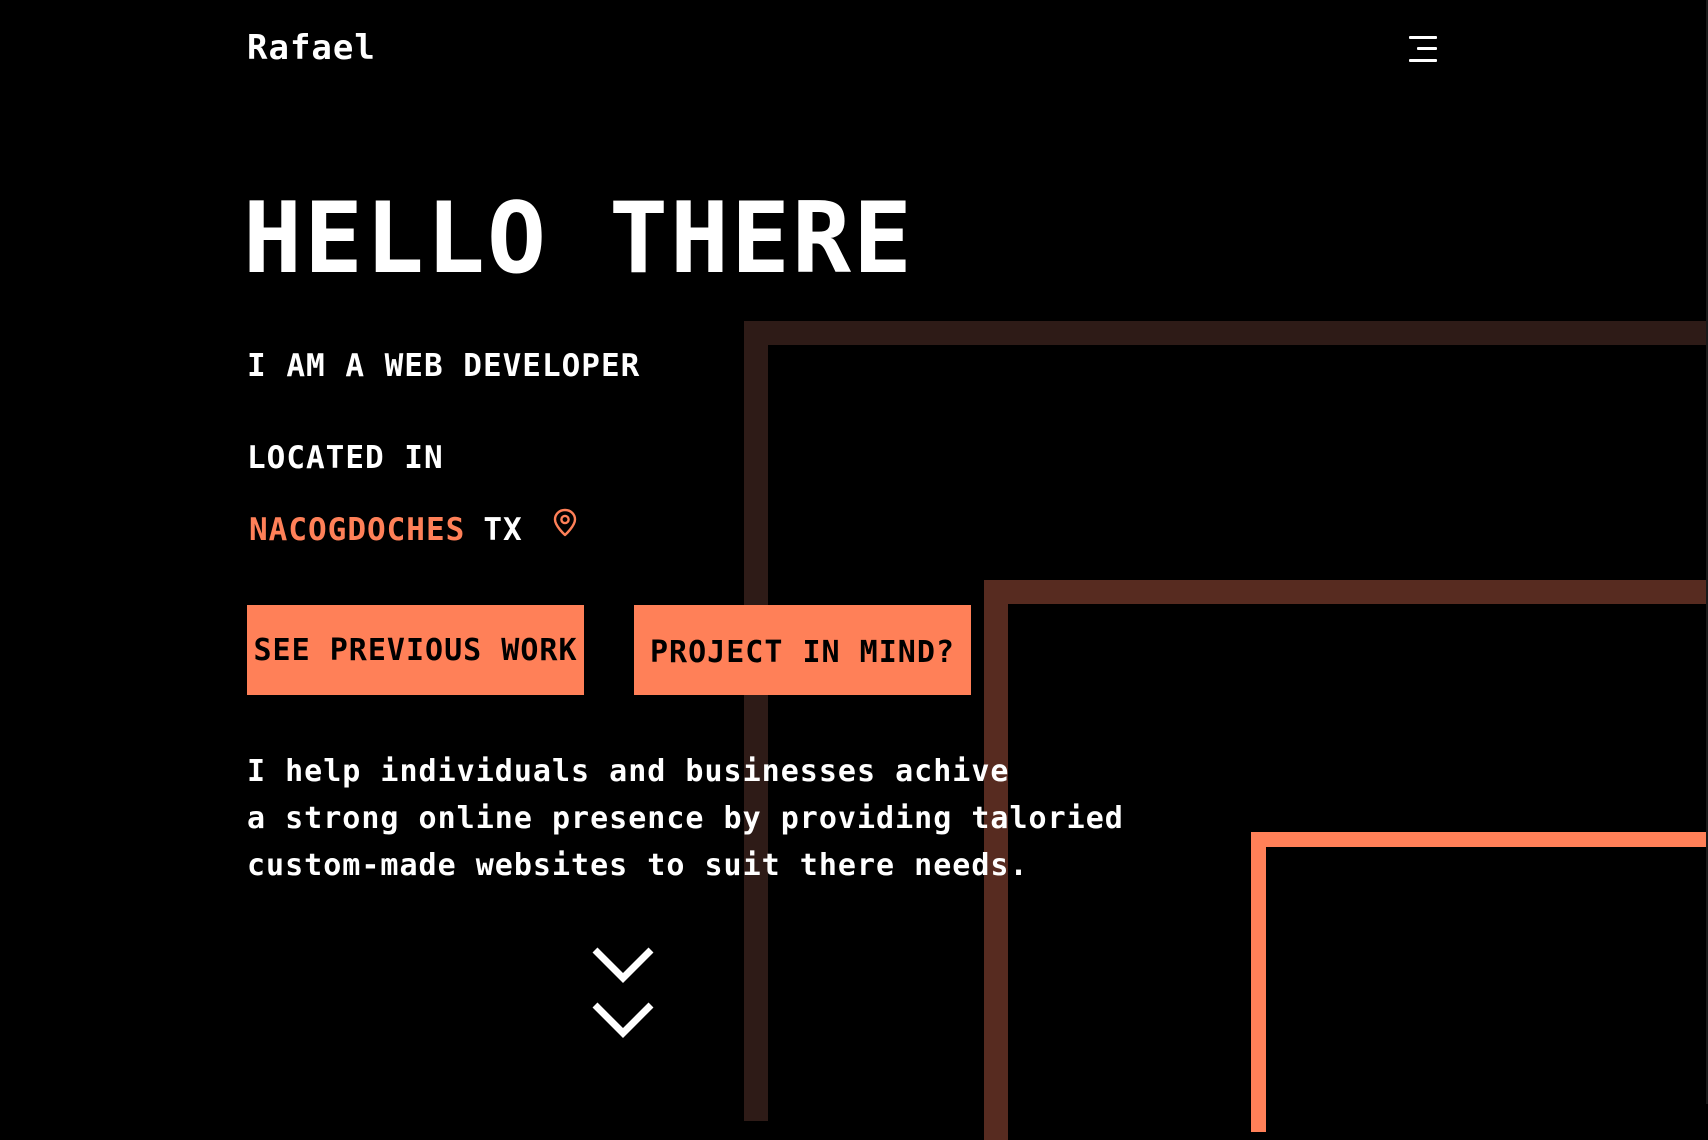 The image size is (1708, 1140). Describe the element at coordinates (623, 994) in the screenshot. I see `double-chevron-down-icon` at that location.